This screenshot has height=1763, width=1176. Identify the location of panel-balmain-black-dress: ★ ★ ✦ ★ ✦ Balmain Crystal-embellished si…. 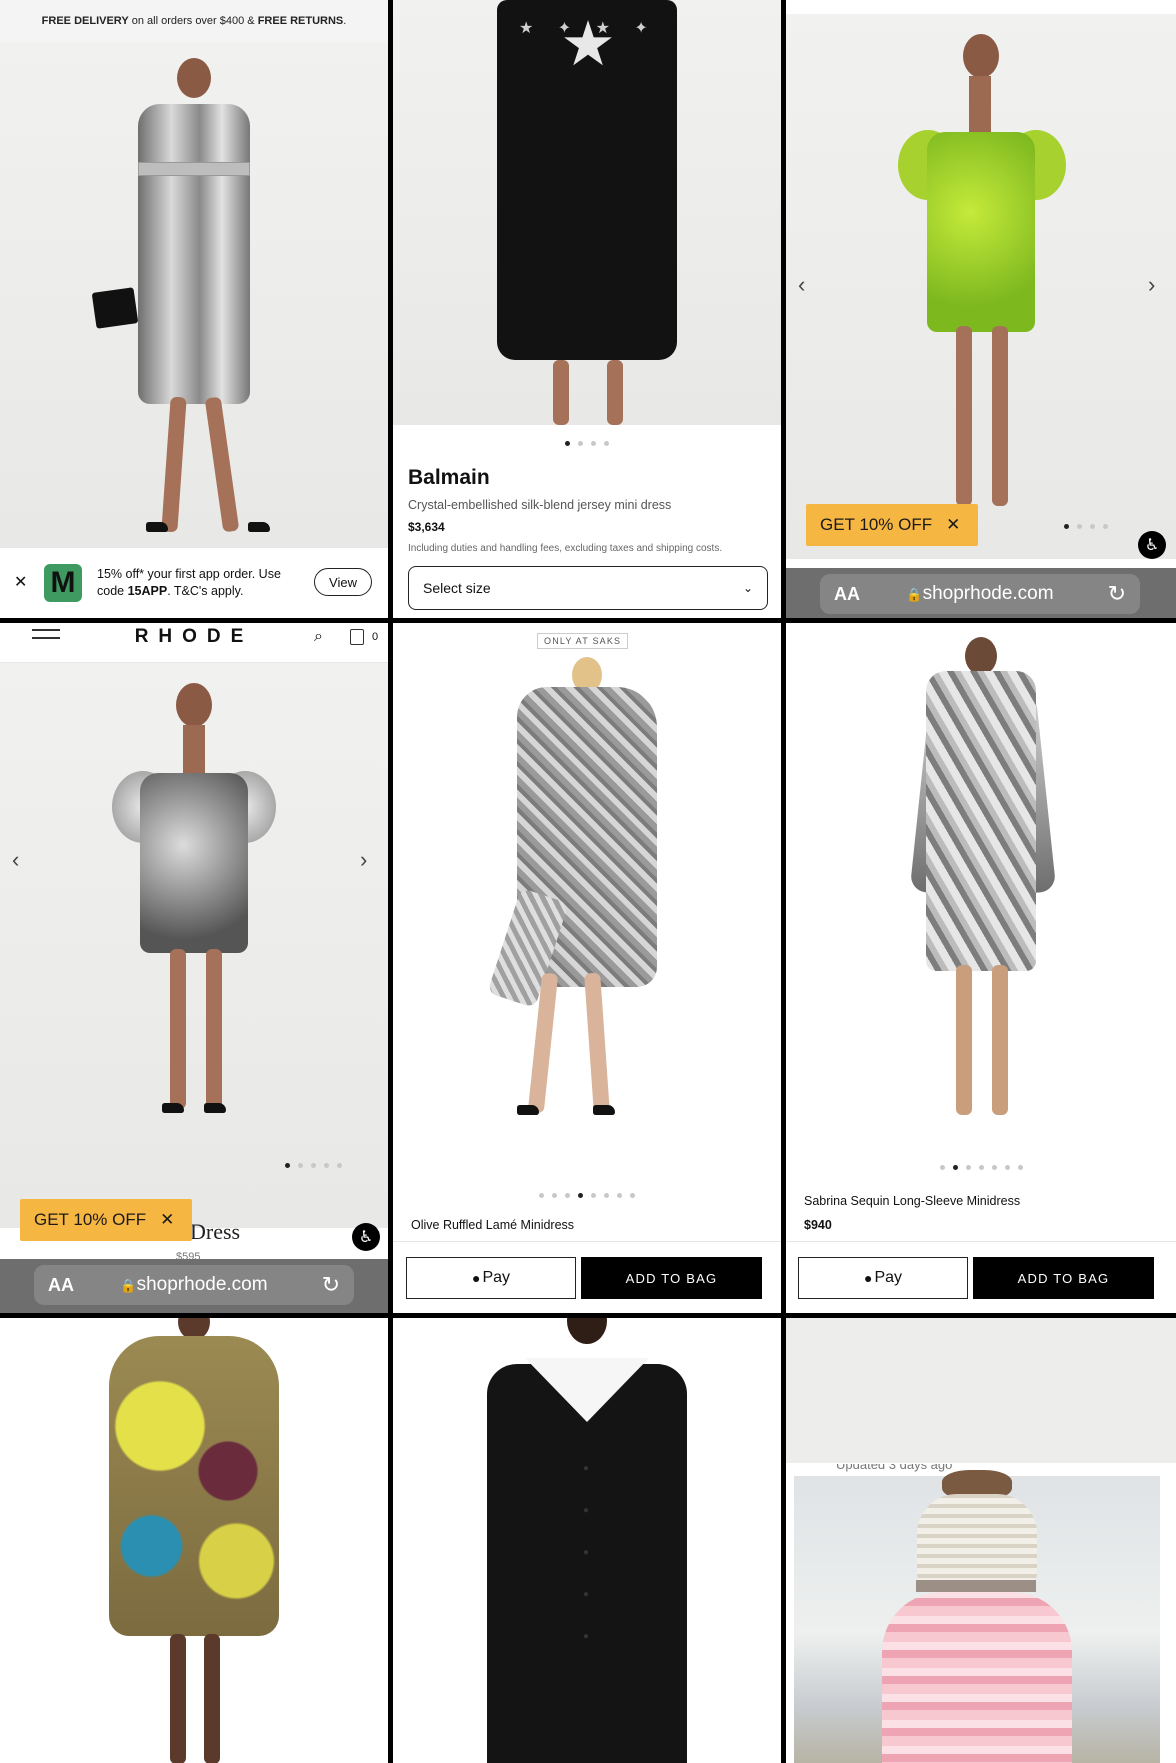
(587, 309).